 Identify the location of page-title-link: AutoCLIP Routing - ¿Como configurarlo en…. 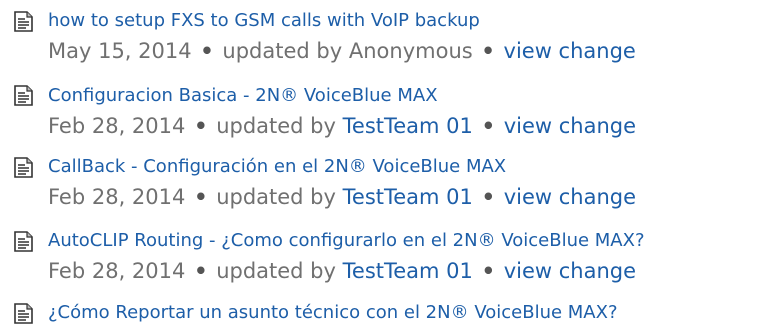
(346, 241).